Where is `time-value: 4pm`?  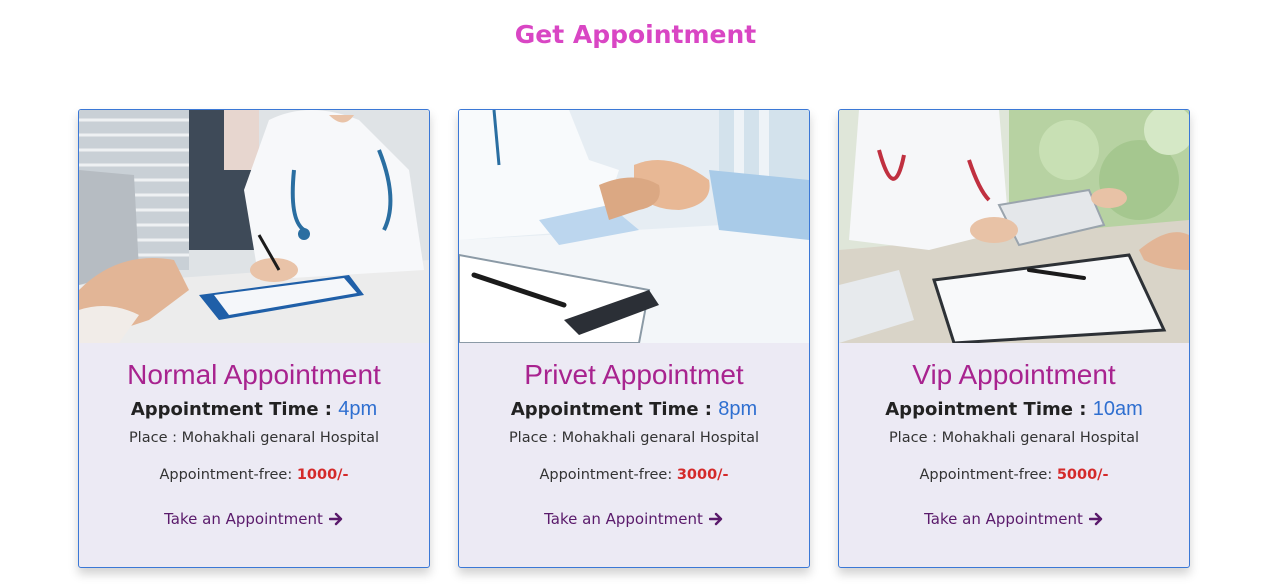
time-value: 4pm is located at coordinates (358, 409).